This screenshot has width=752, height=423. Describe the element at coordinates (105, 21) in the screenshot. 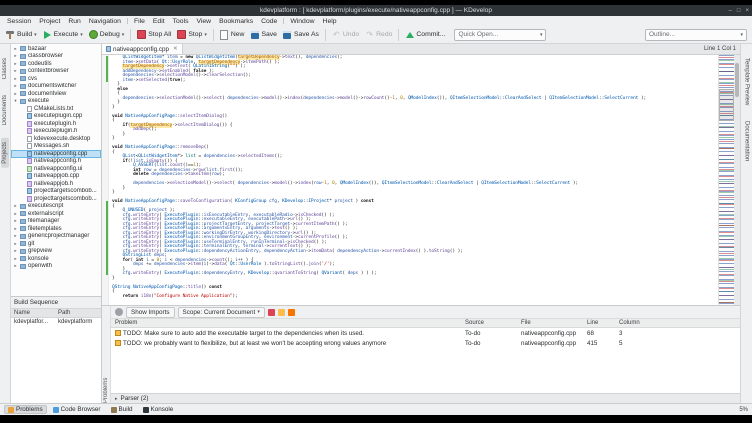

I see `menu-navigation: Navigation` at that location.